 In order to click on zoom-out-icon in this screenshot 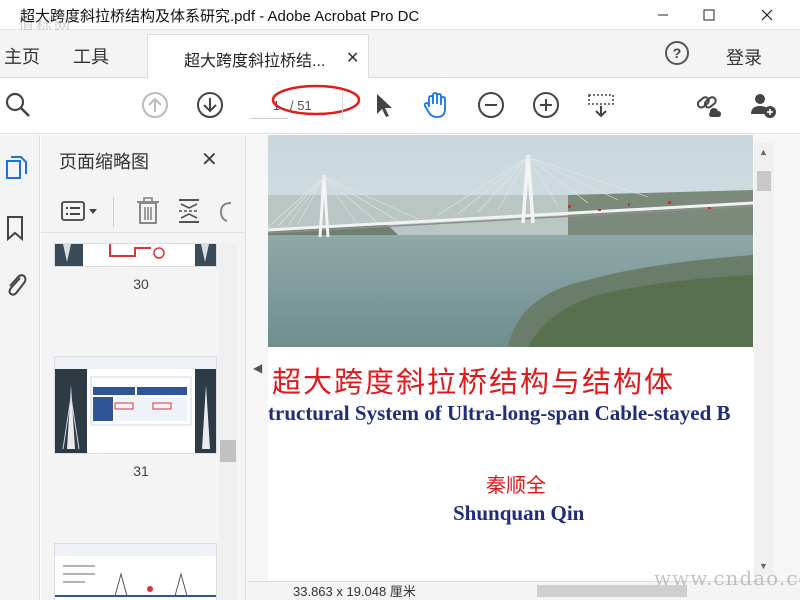, I will do `click(491, 105)`.